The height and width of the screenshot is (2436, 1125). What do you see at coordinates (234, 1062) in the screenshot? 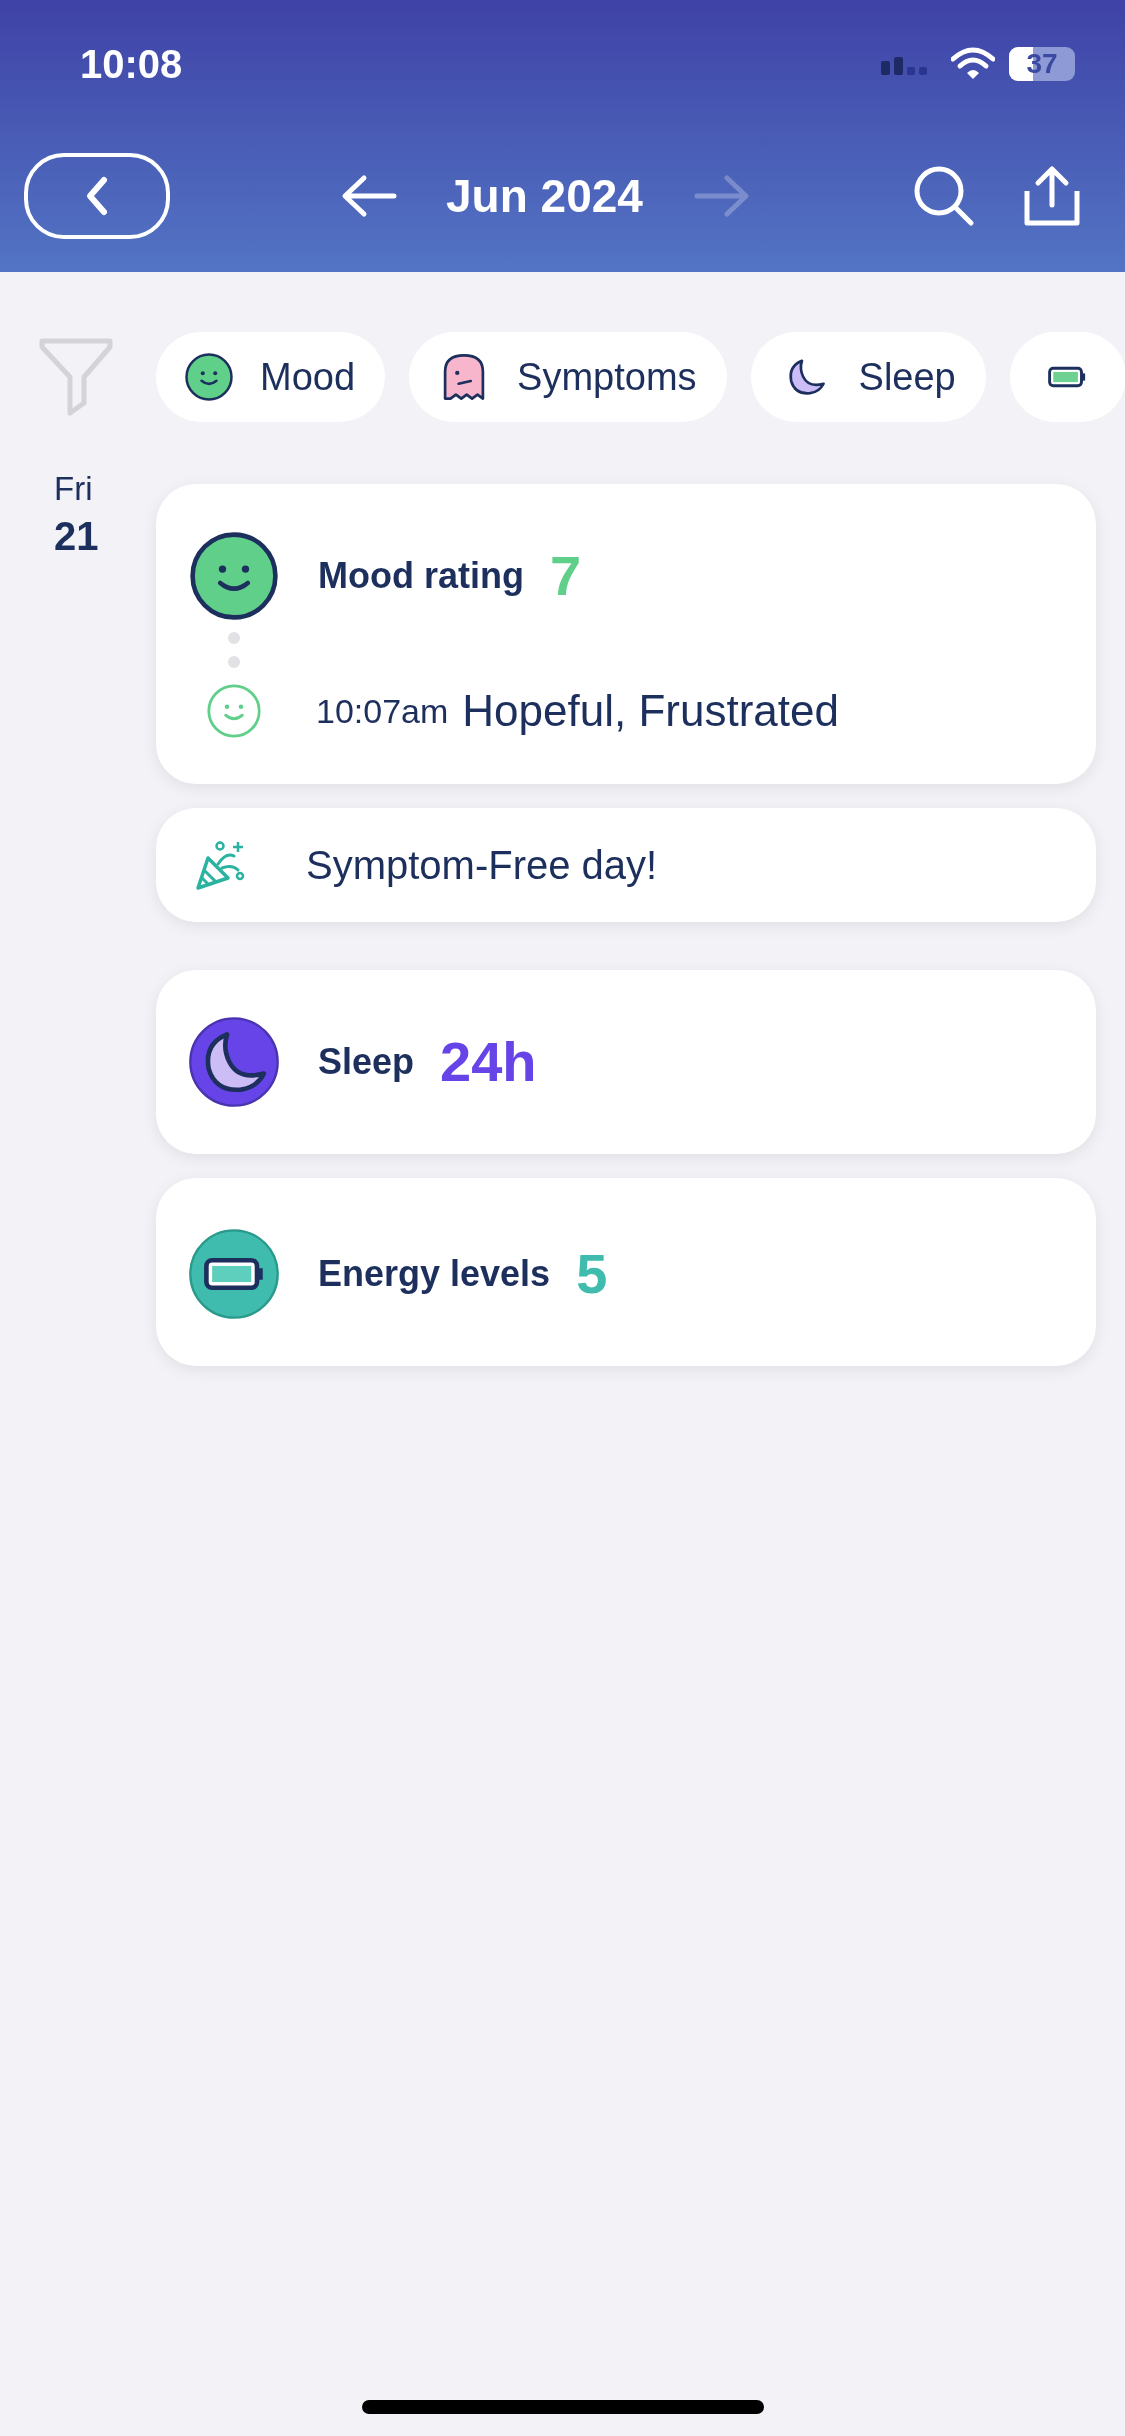
I see `moon-icon` at bounding box center [234, 1062].